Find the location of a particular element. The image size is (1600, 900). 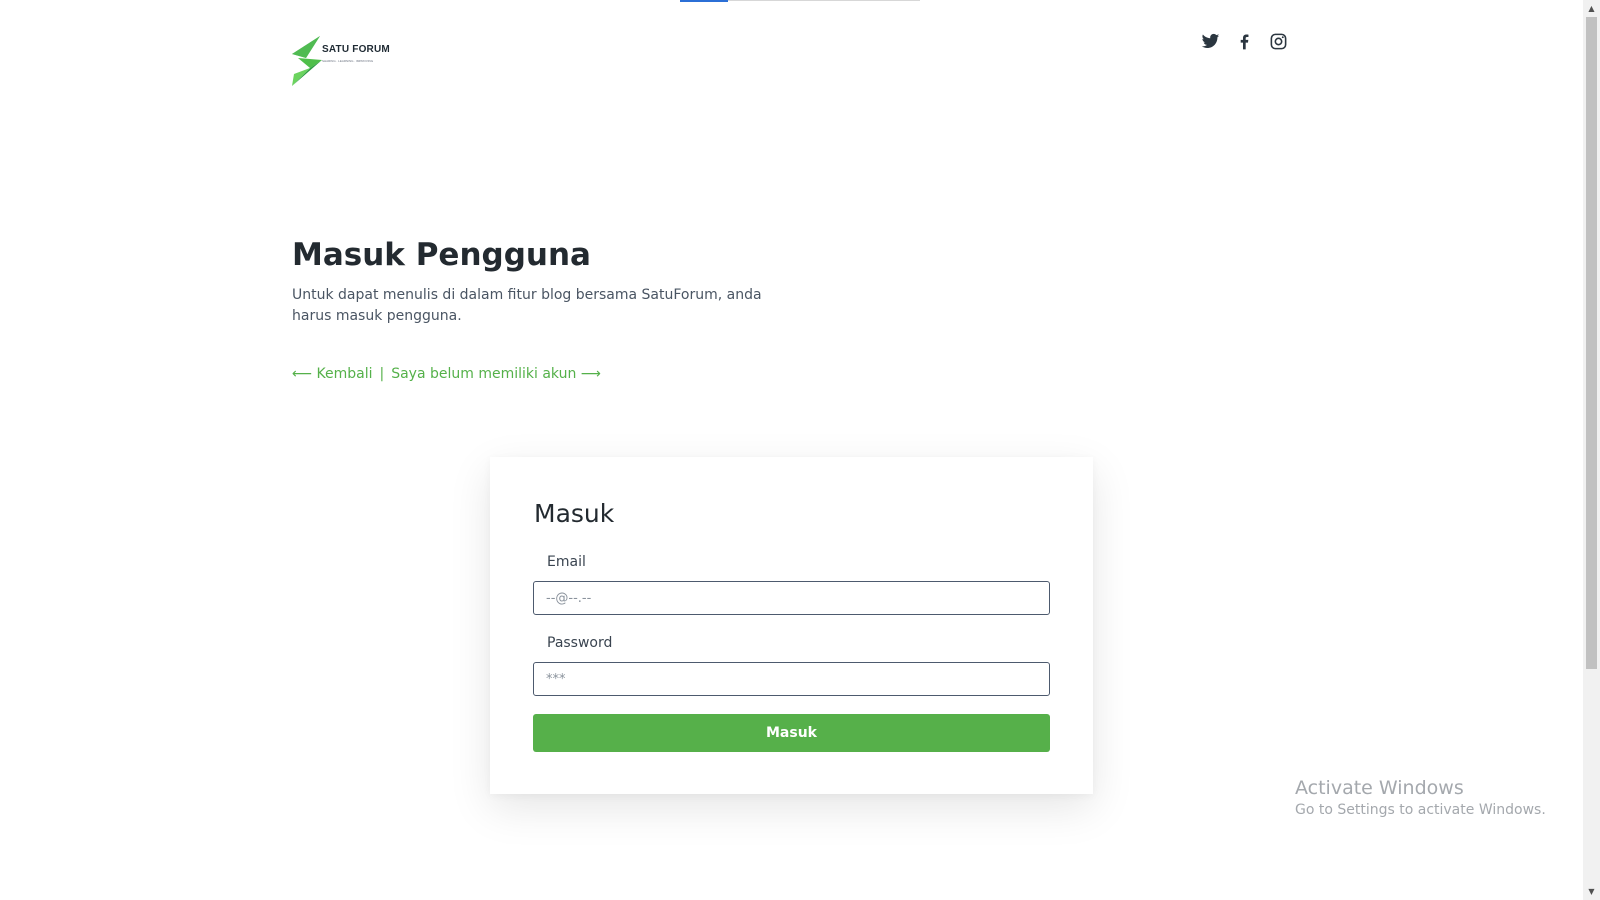

login-submit-button: Masuk is located at coordinates (791, 733).